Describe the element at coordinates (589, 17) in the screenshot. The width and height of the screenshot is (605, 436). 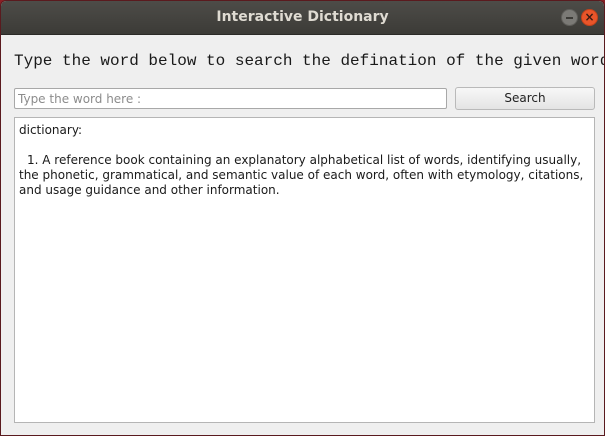
I see `close-button: ×` at that location.